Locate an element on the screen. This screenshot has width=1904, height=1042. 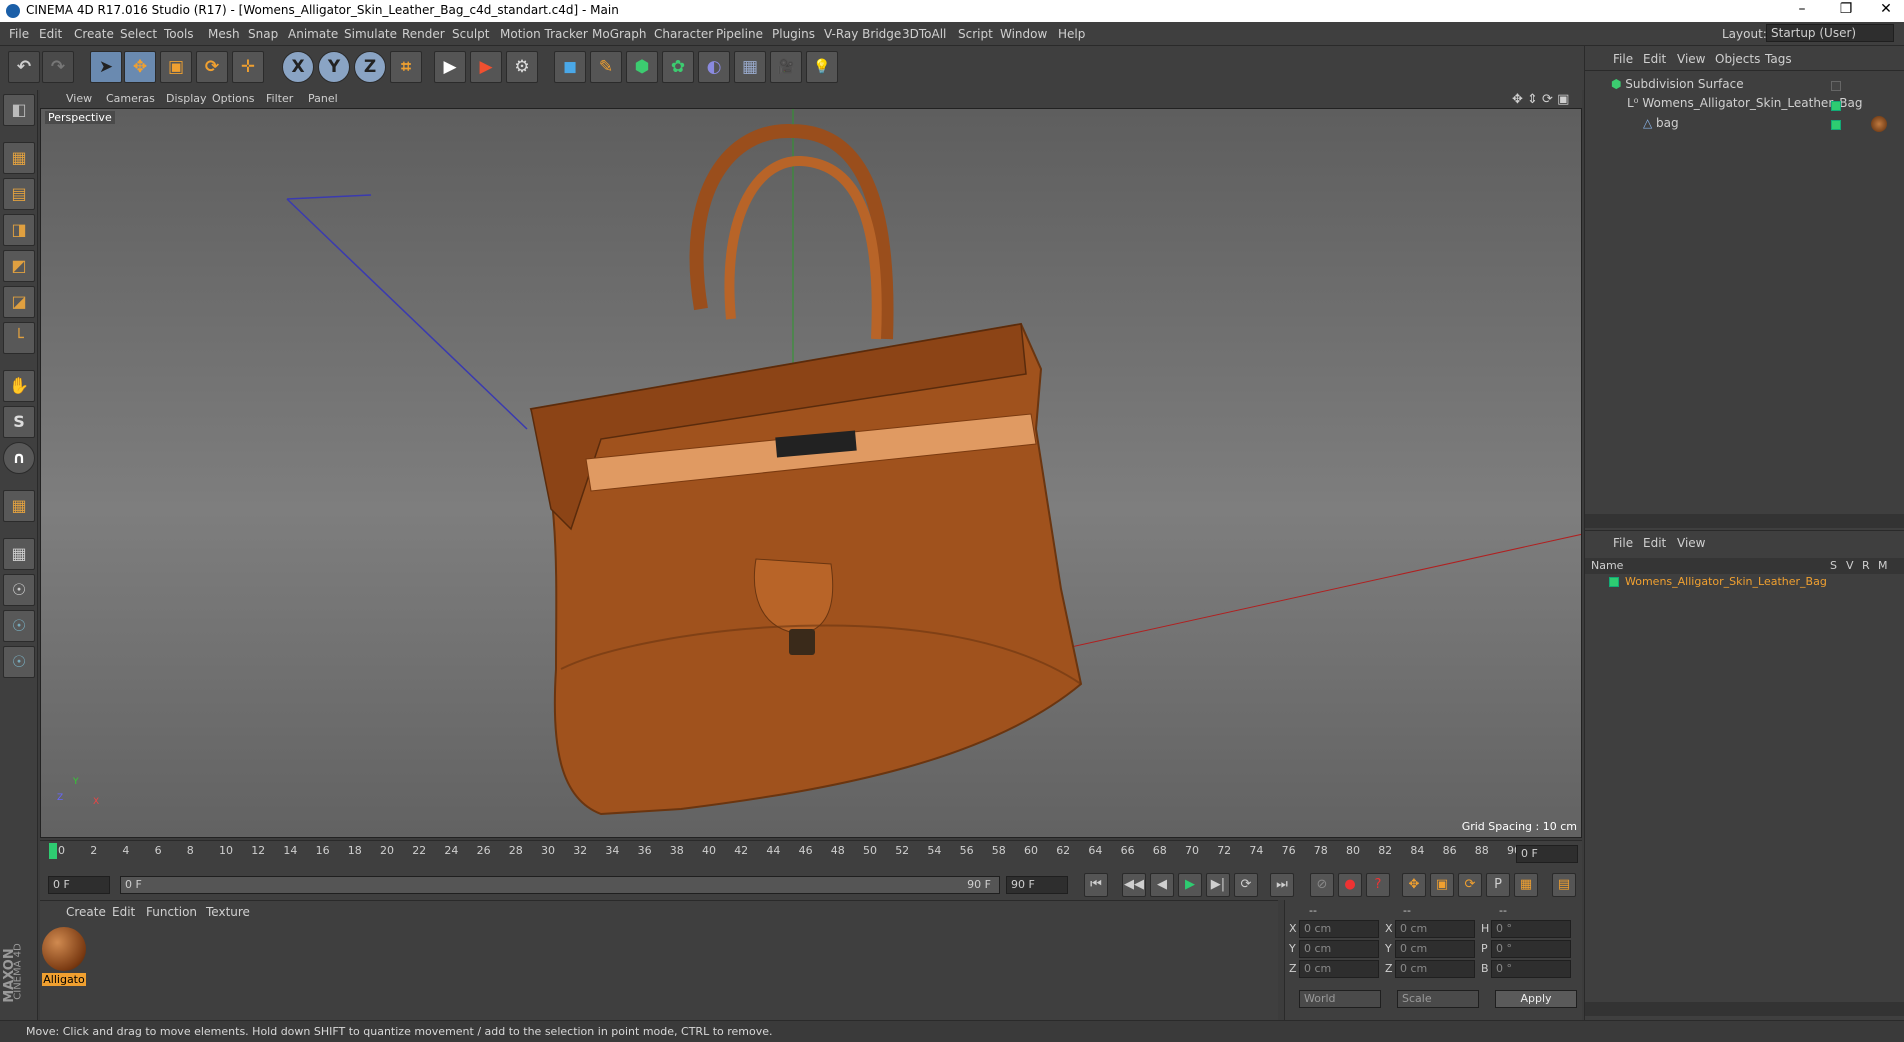
python-icon: ☉ is located at coordinates (19, 626).